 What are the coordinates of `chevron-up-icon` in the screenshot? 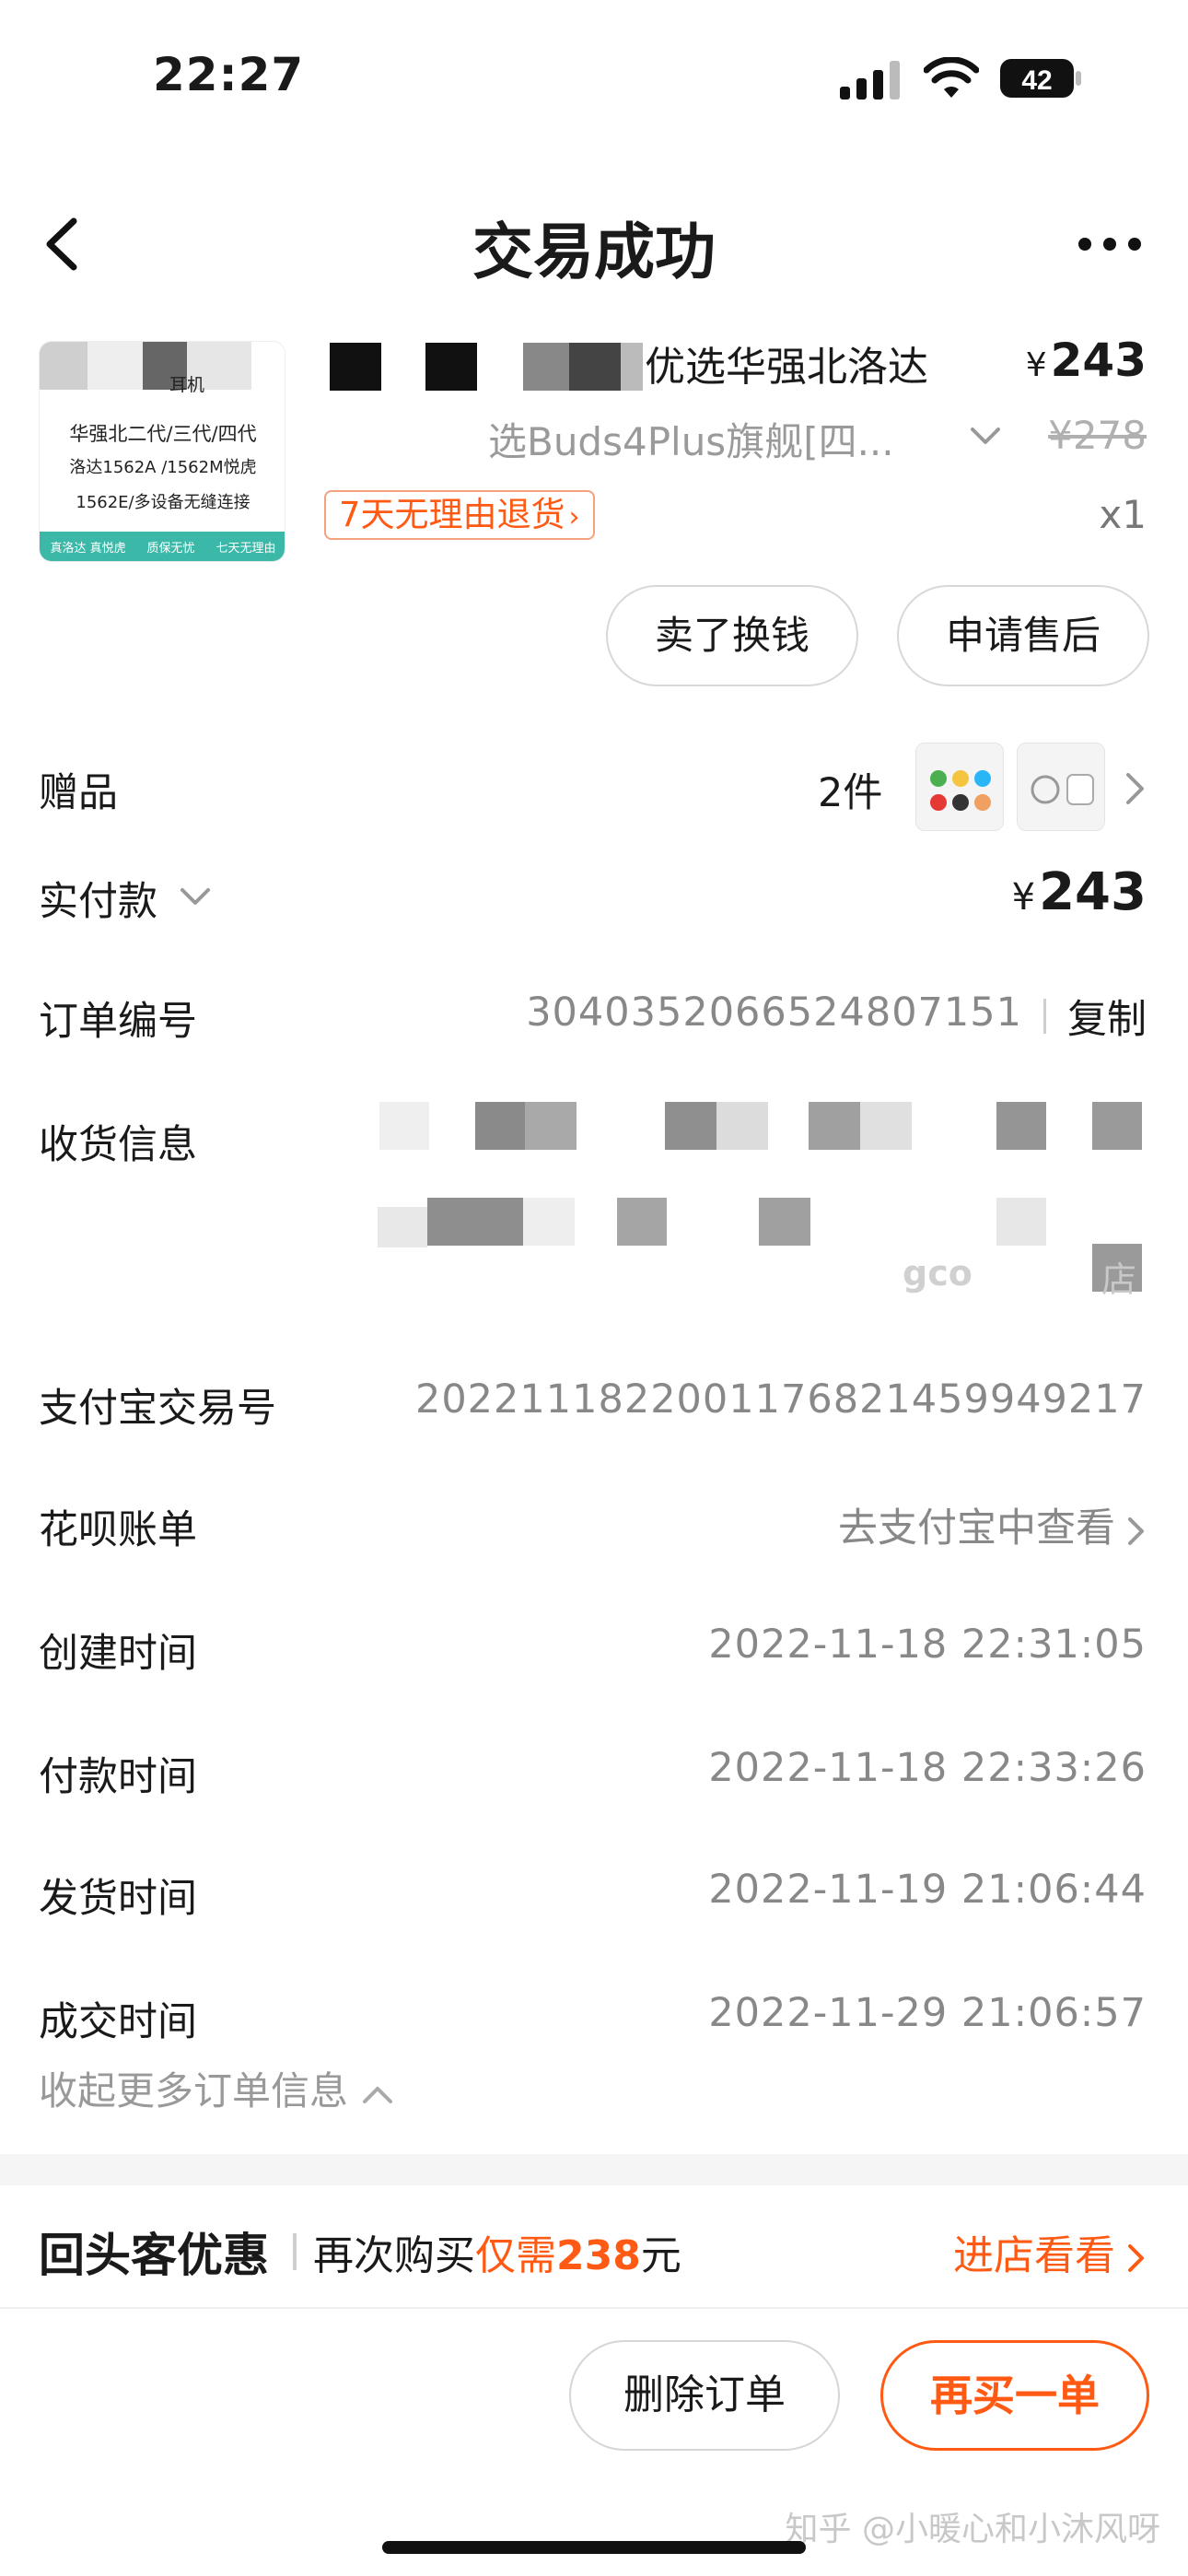 It's located at (378, 2094).